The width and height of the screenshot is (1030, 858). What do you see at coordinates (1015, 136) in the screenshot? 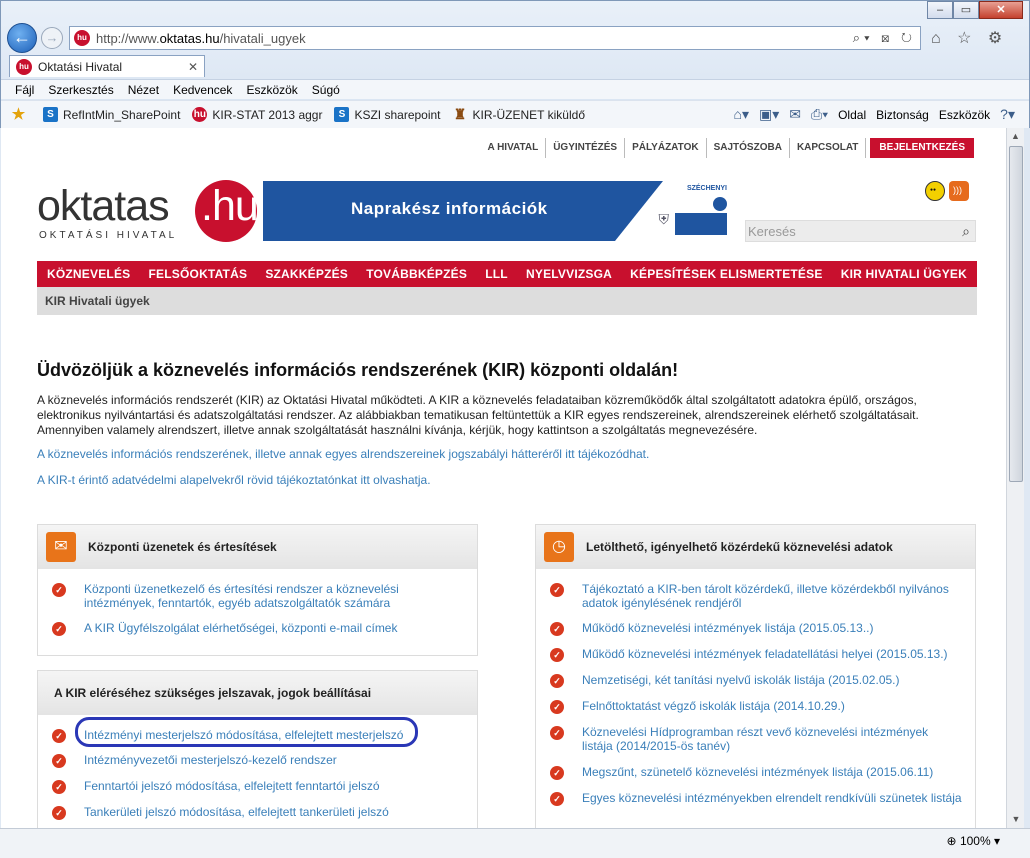
I see `scroll-up-icon: ▲` at bounding box center [1015, 136].